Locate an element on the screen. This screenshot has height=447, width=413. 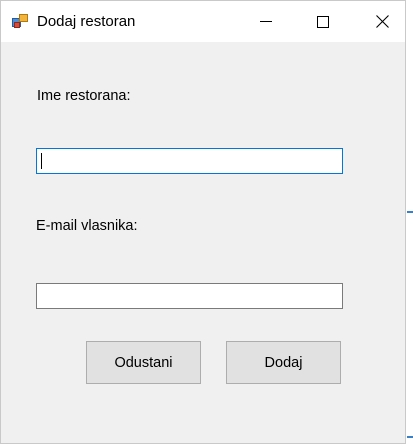
minimize-button is located at coordinates (266, 21).